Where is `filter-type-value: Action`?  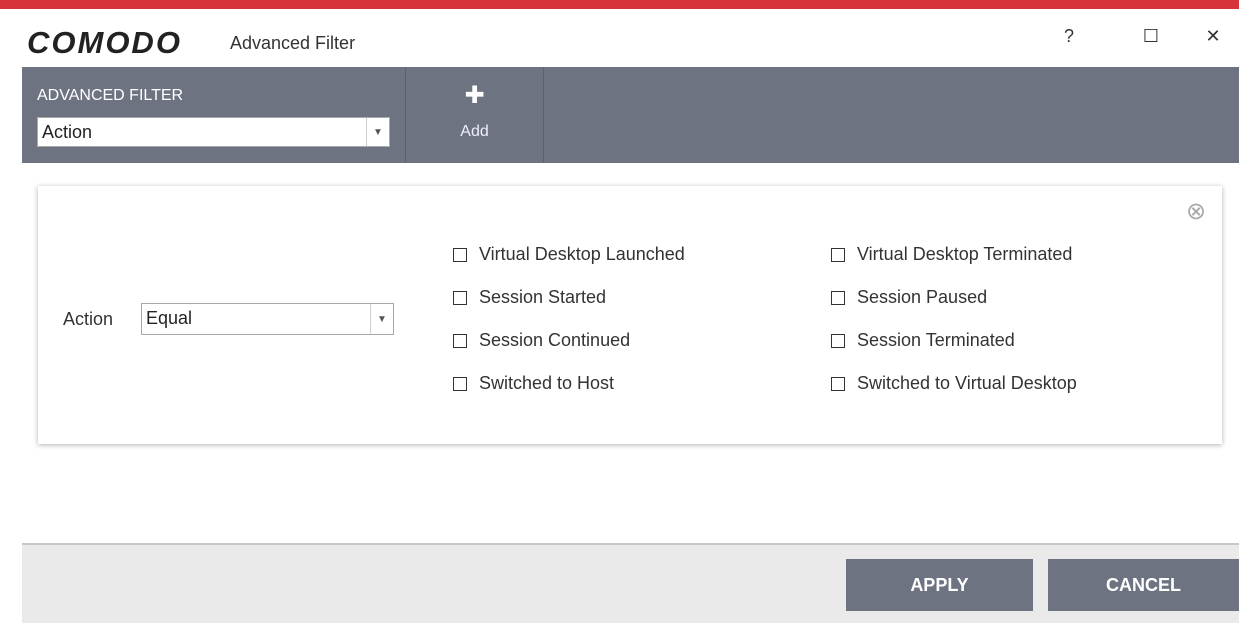
filter-type-value: Action is located at coordinates (67, 132).